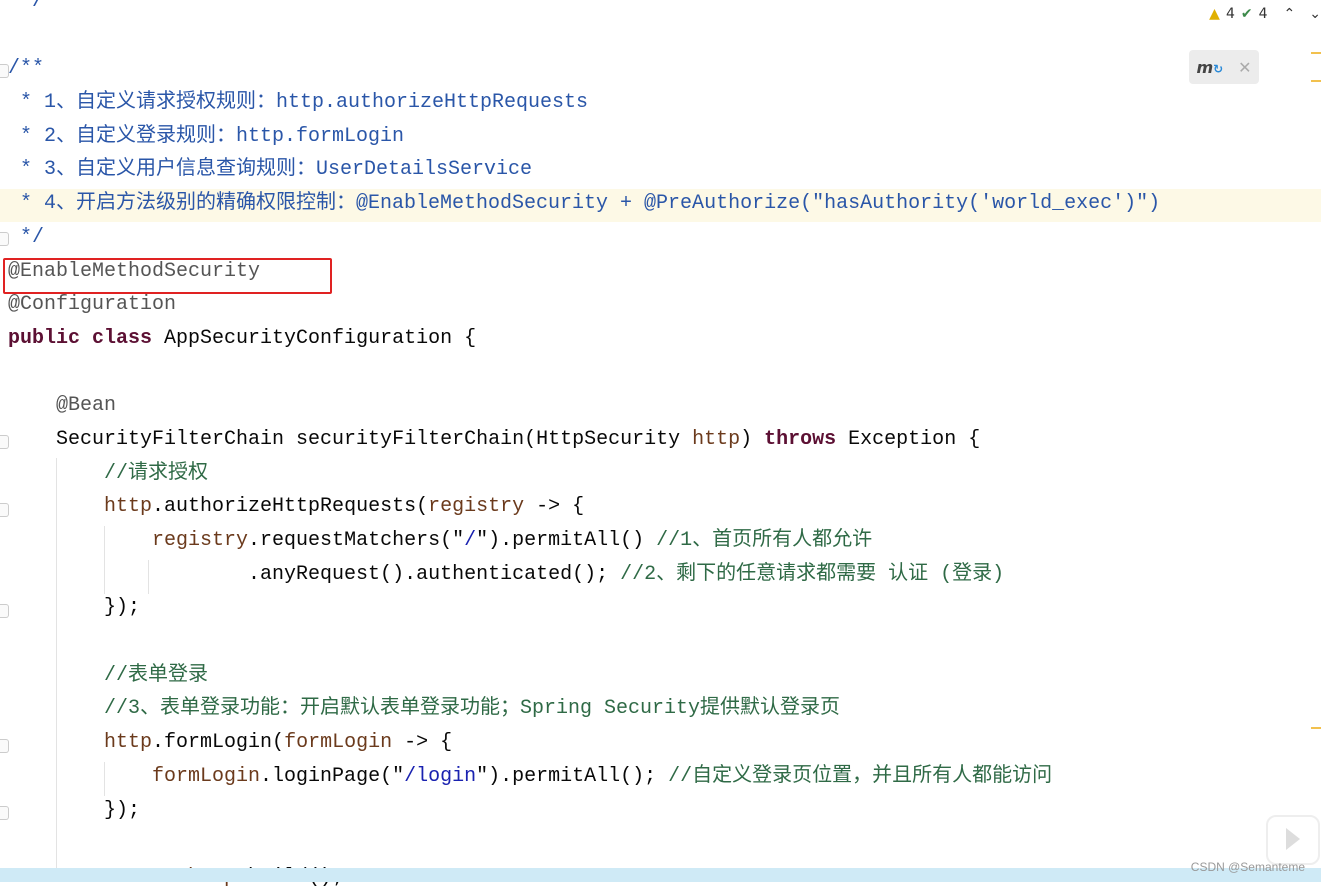 Image resolution: width=1321 pixels, height=895 pixels. What do you see at coordinates (1247, 867) in the screenshot?
I see `watermark: CSDN @Semanteme` at bounding box center [1247, 867].